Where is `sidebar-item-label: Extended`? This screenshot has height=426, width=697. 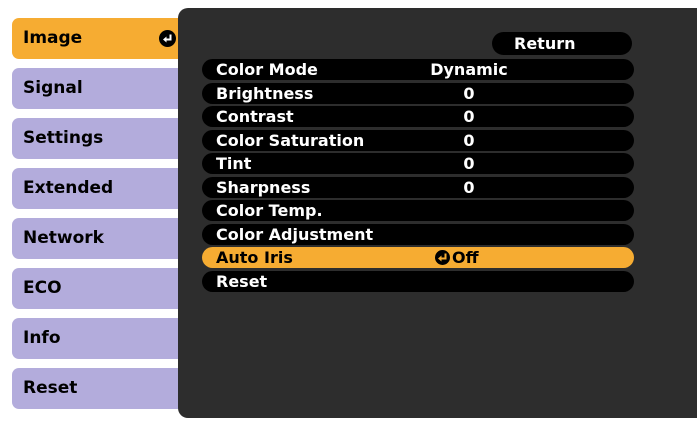
sidebar-item-label: Extended is located at coordinates (68, 188).